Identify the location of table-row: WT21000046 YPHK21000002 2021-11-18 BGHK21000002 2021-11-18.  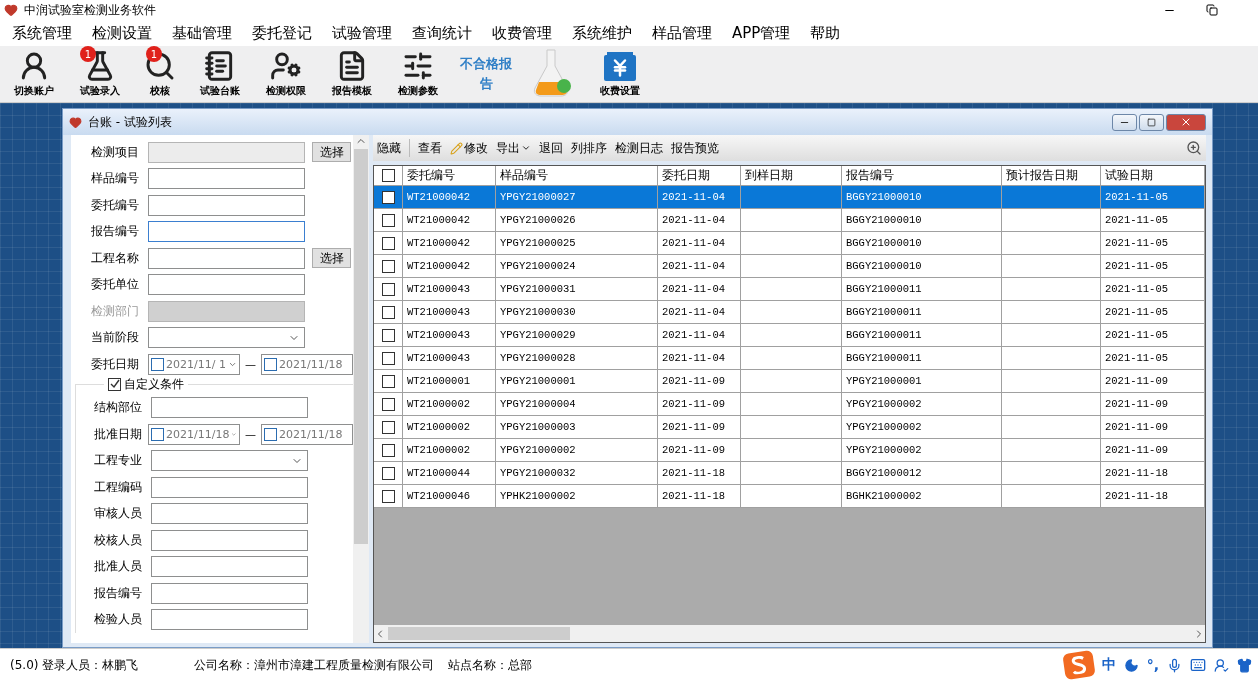
(789, 496).